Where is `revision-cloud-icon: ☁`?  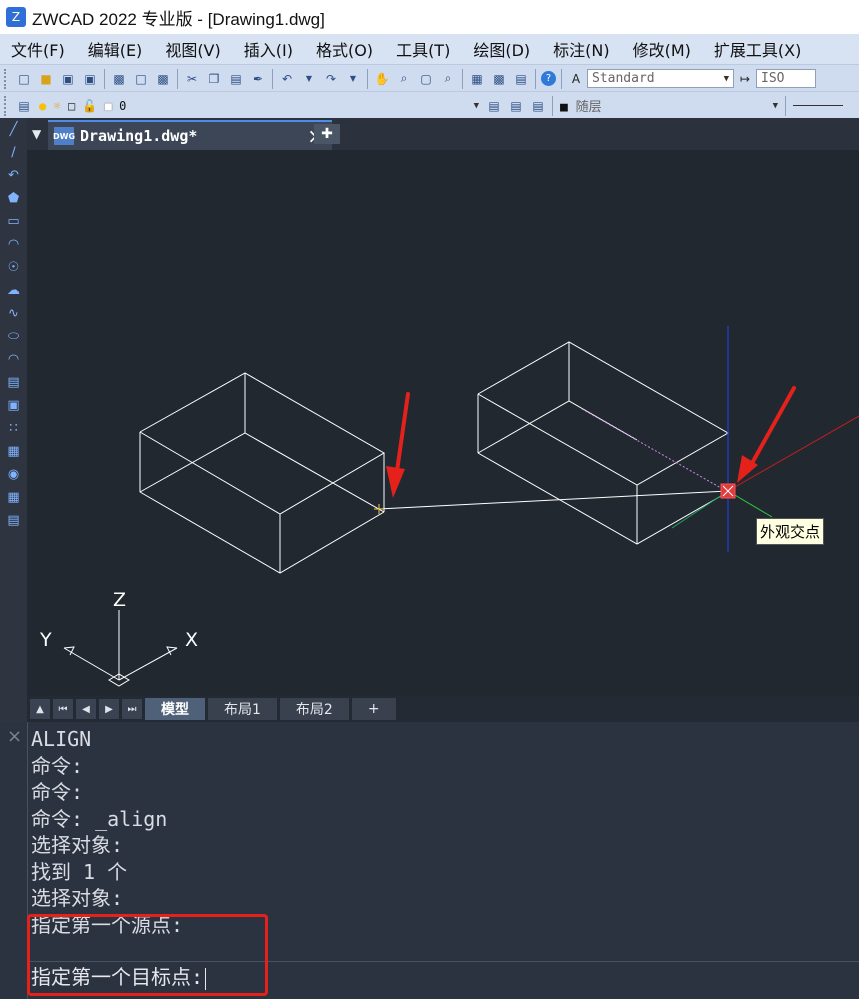
revision-cloud-icon: ☁ is located at coordinates (13, 290).